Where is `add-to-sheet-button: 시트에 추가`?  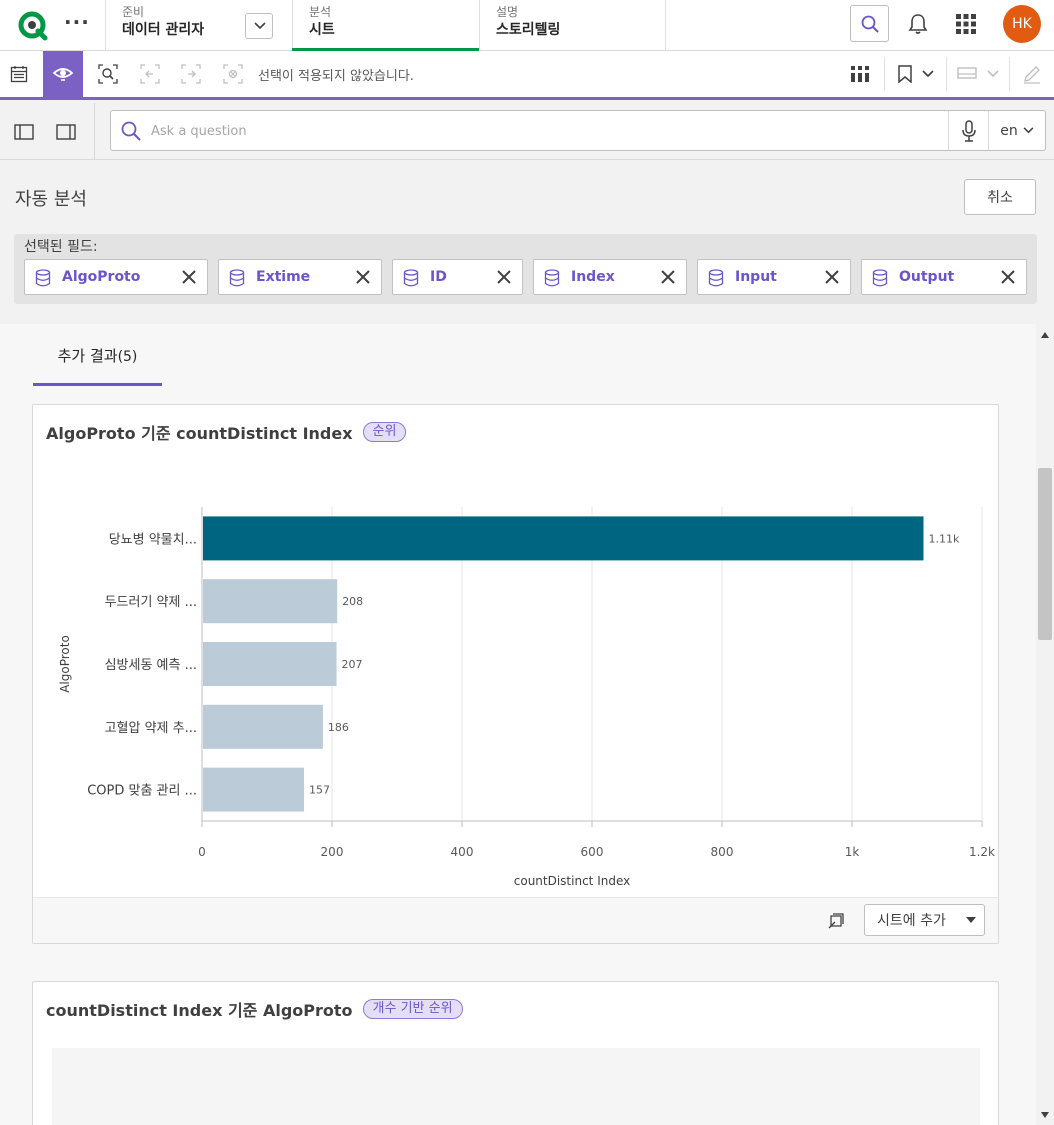
add-to-sheet-button: 시트에 추가 is located at coordinates (924, 920).